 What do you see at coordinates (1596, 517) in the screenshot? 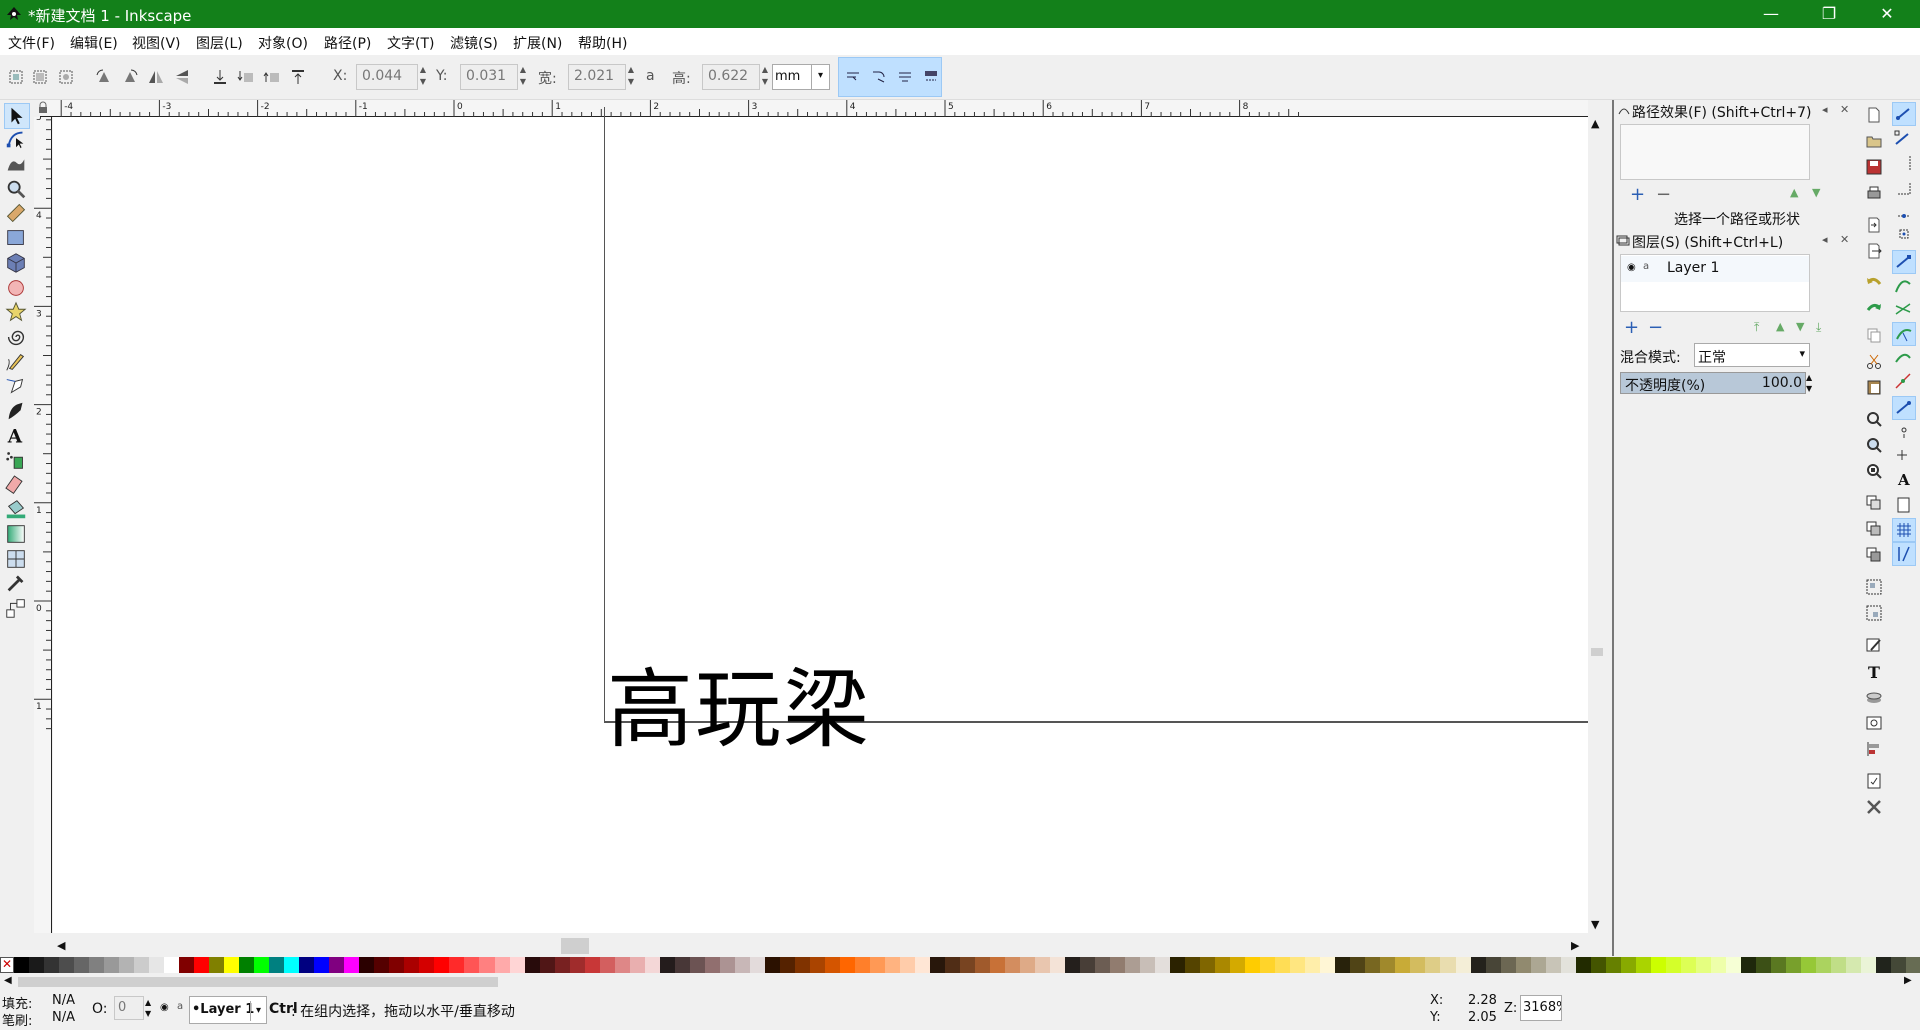
I see `vertical-scrollbar: ▲ ▼` at bounding box center [1596, 517].